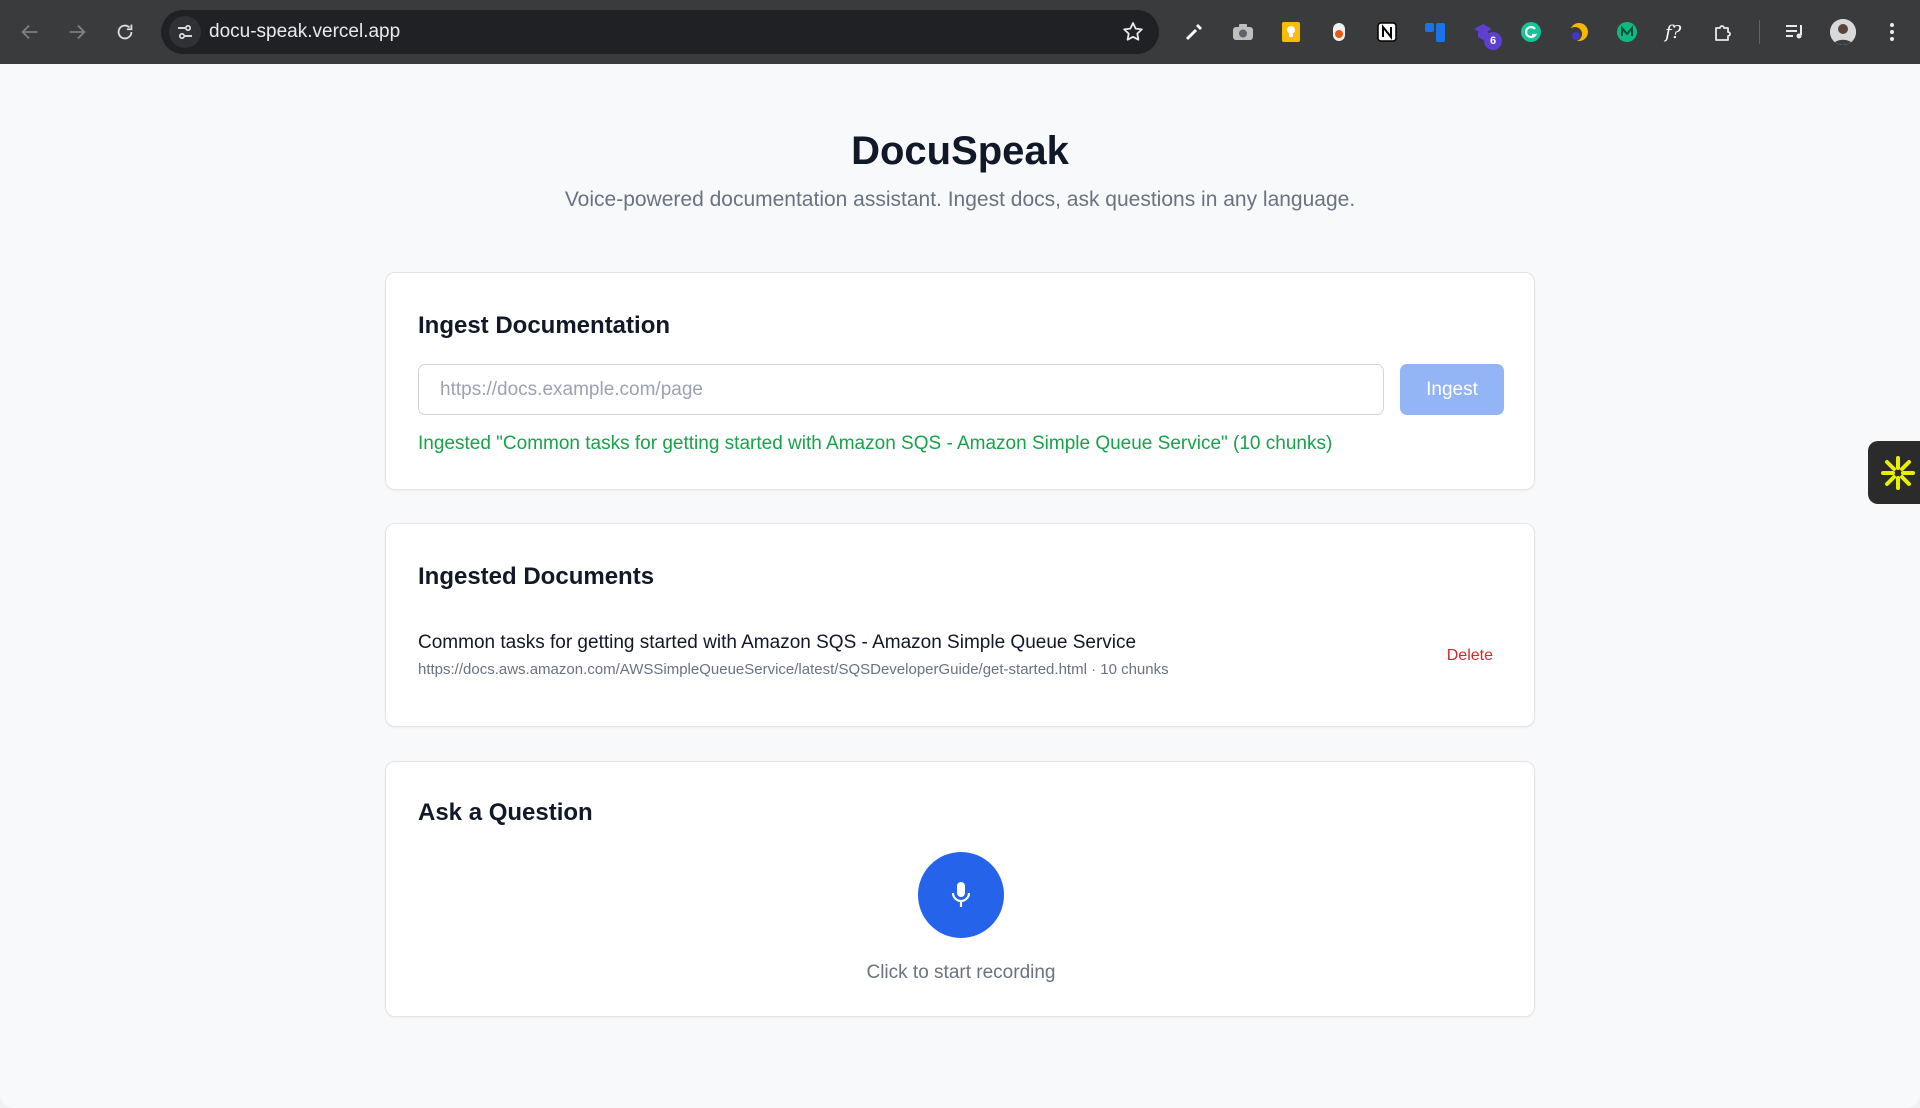 This screenshot has width=1920, height=1108. I want to click on menu-kebab-icon, so click(1892, 32).